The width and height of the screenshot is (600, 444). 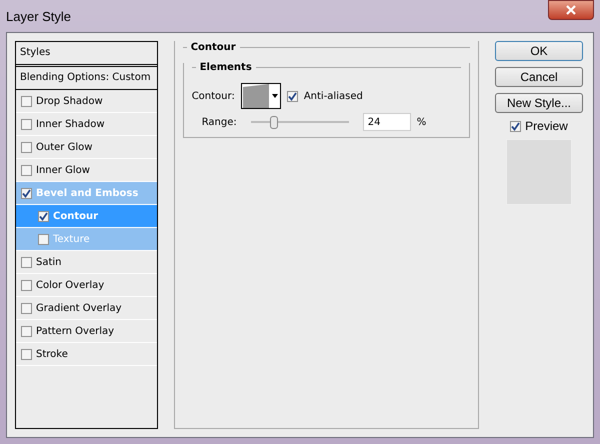 I want to click on style-label: Outer Glow, so click(x=64, y=147).